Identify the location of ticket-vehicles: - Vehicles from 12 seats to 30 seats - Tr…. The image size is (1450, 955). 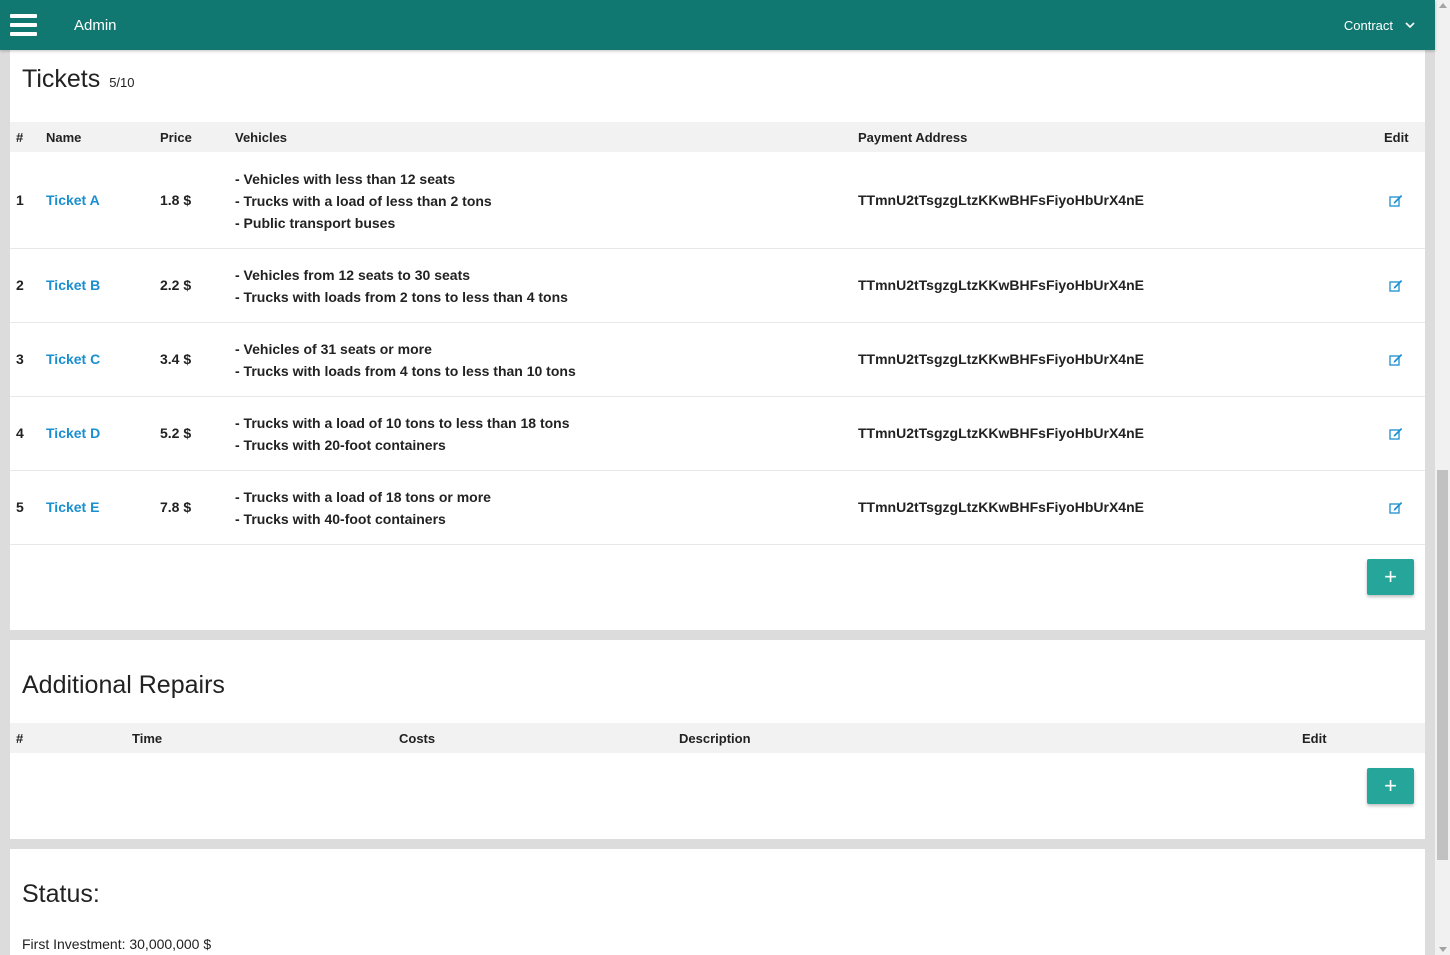
(401, 286).